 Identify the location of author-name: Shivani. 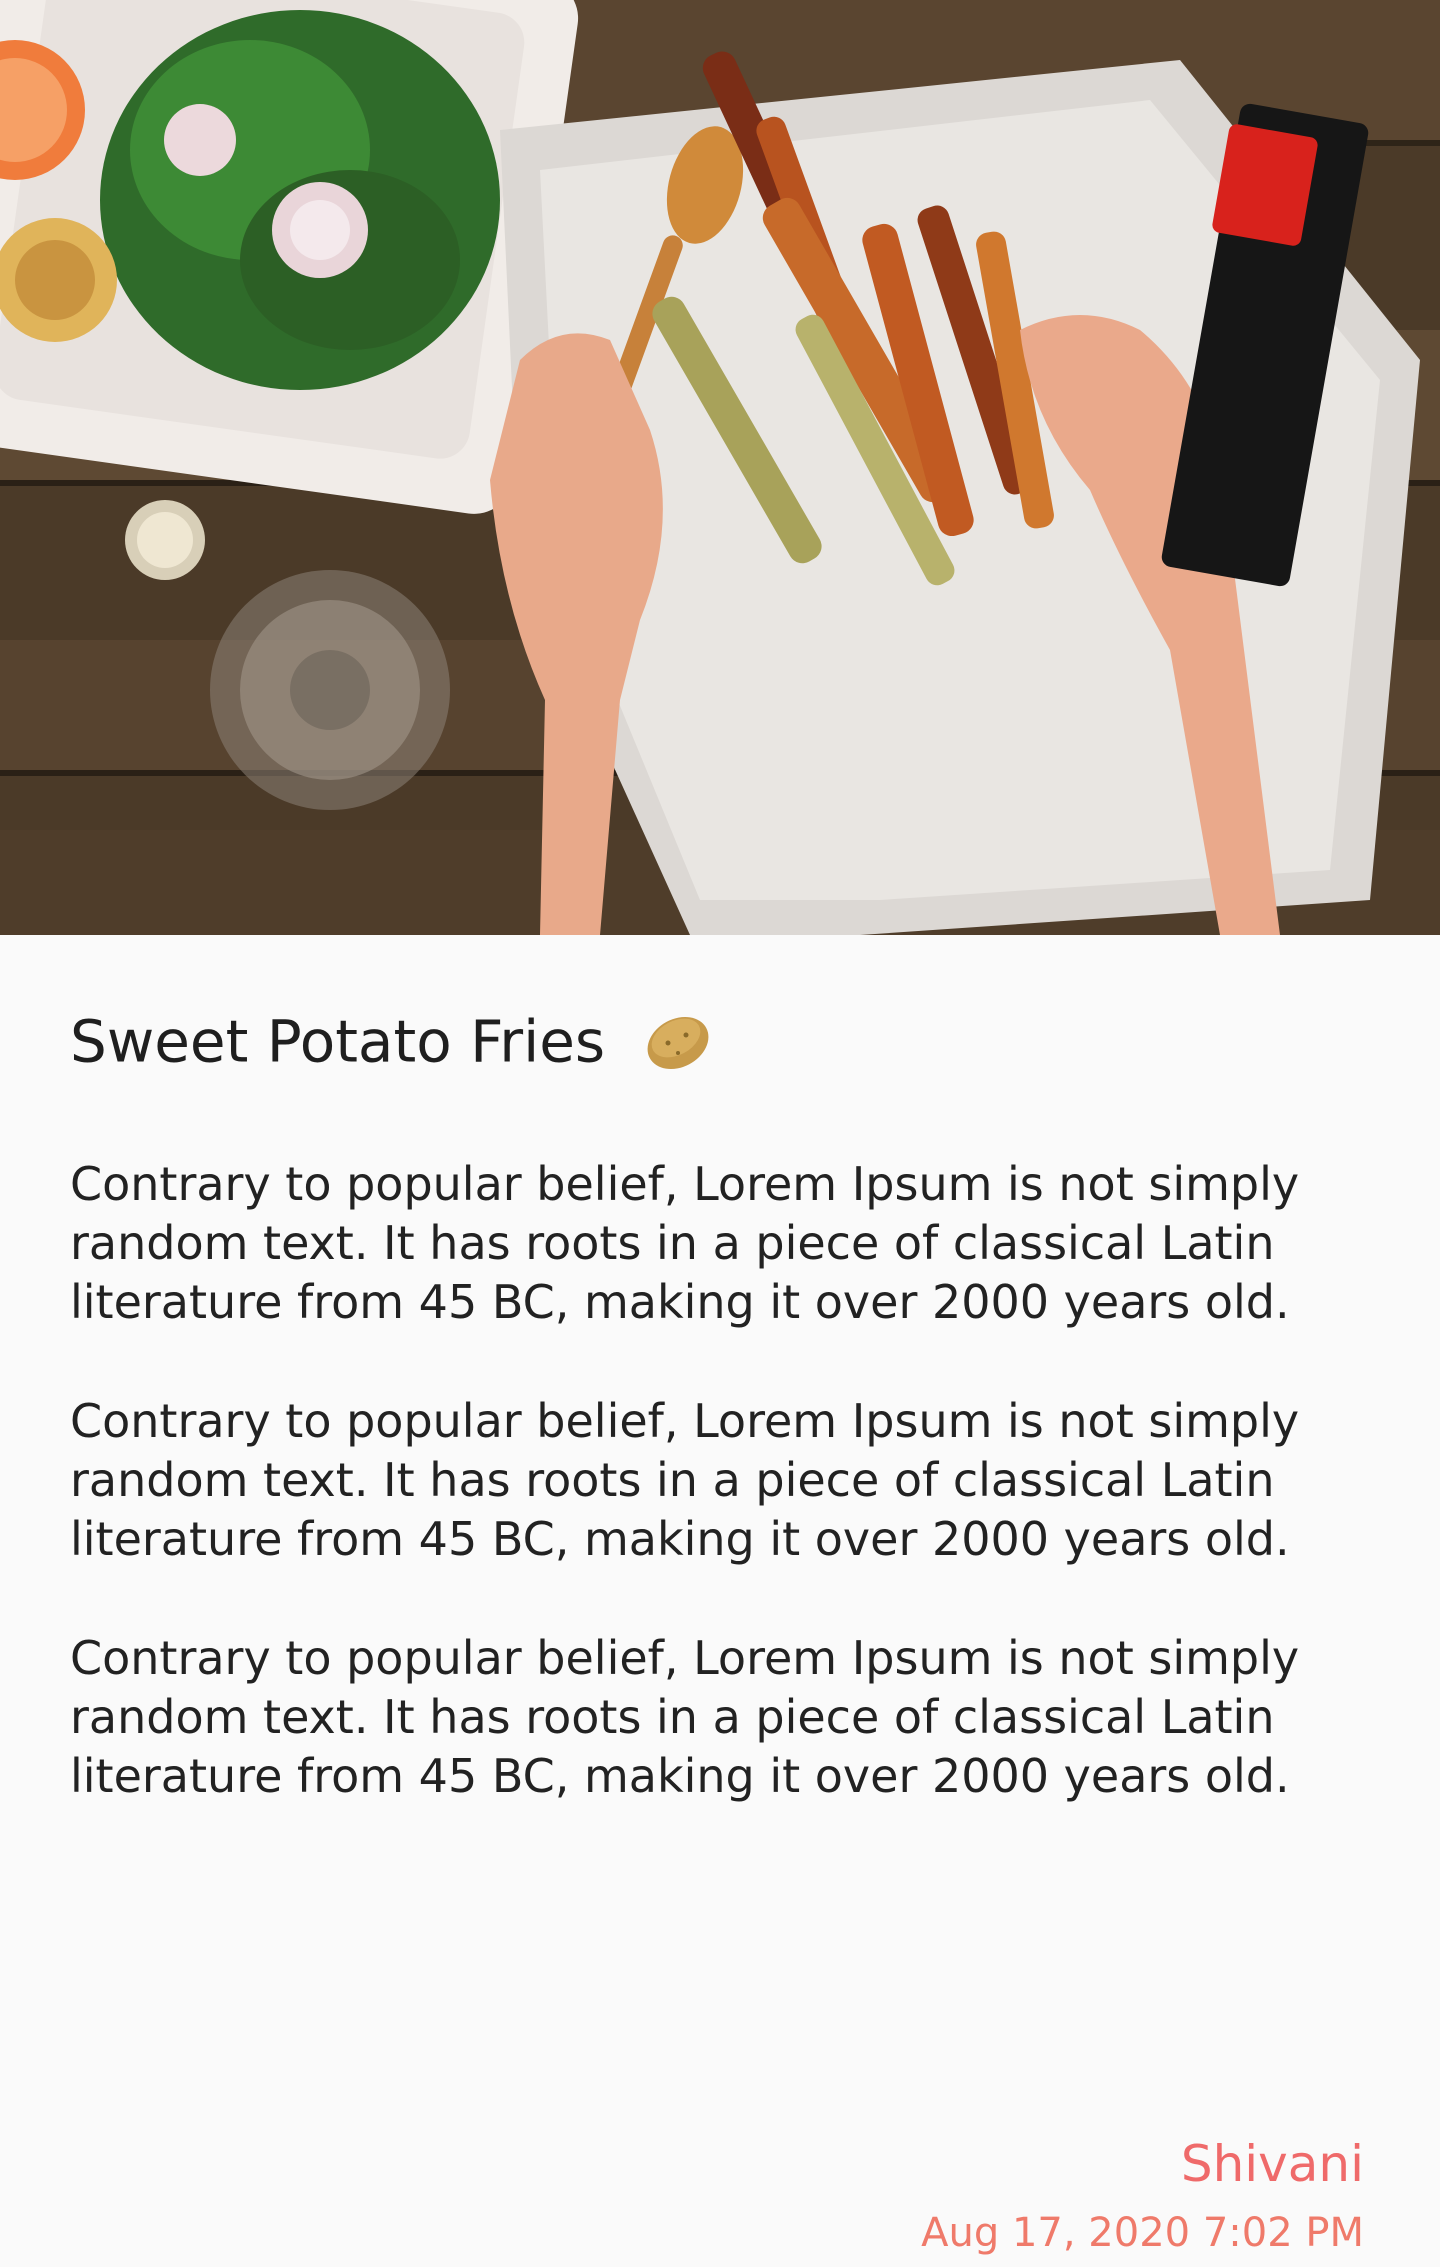
(1272, 2164).